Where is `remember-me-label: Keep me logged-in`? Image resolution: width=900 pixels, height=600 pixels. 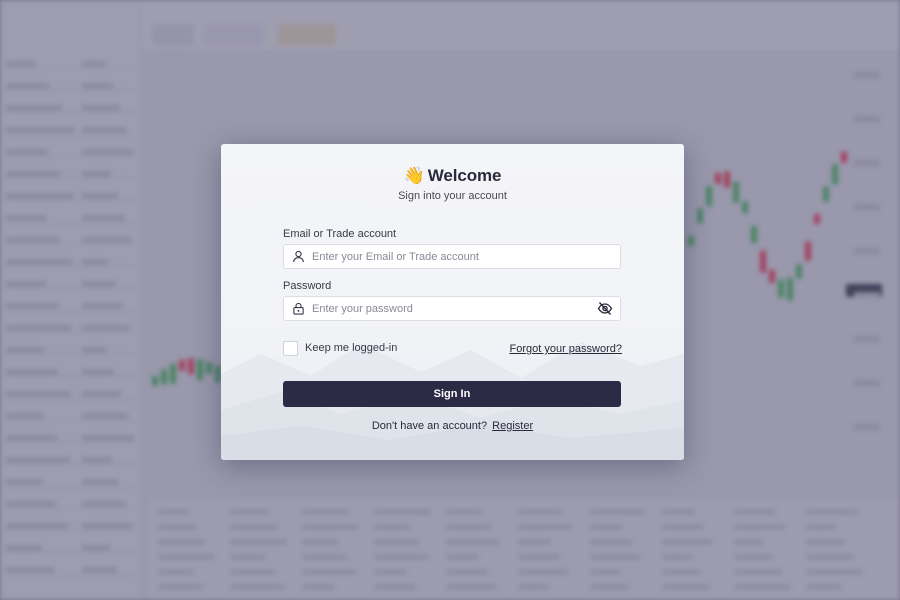 remember-me-label: Keep me logged-in is located at coordinates (351, 348).